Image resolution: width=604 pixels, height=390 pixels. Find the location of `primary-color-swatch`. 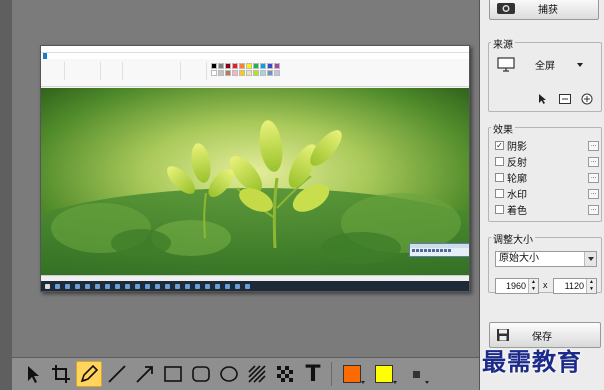

primary-color-swatch is located at coordinates (352, 374).